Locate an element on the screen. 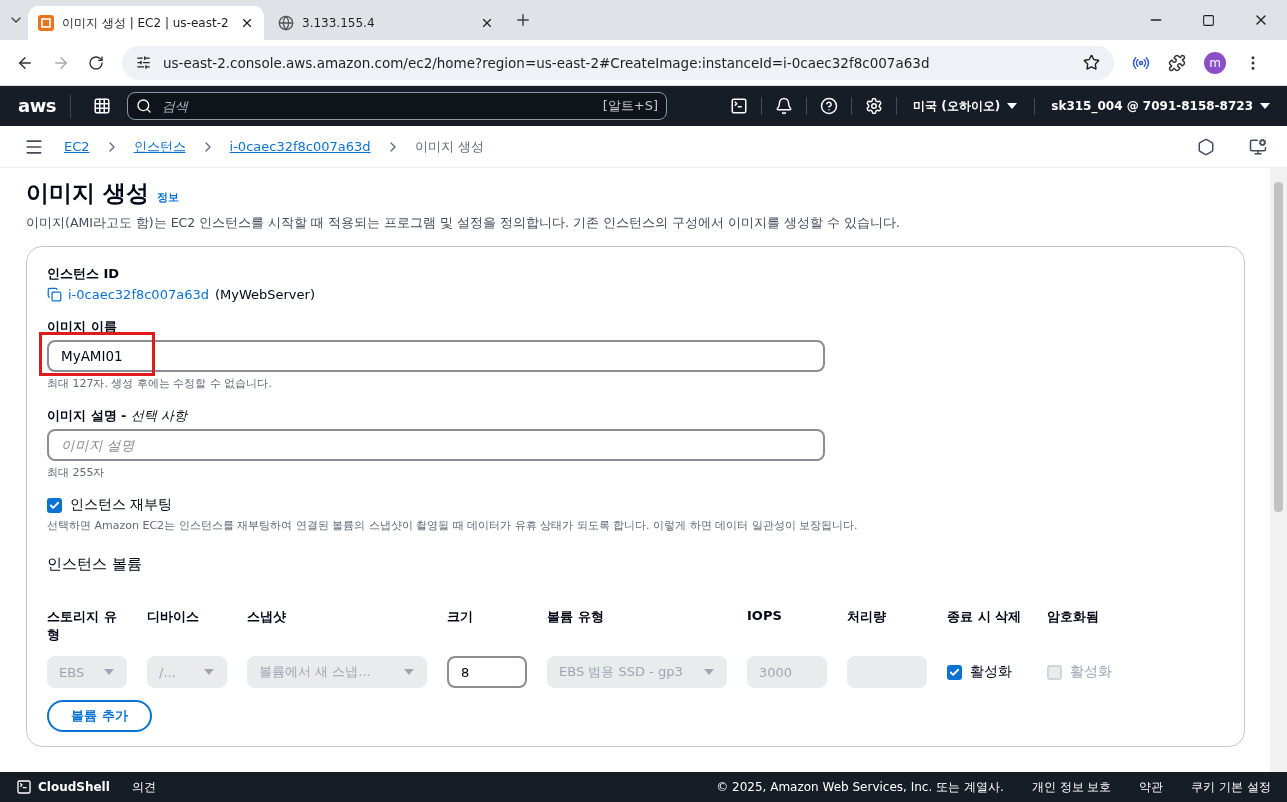 The image size is (1287, 802). checkbox-description: 선택하면 Amazon EC2는 인스턴스를 재부팅하여 연결된 볼륨의 스냅샷이 촬영될 때 데이터가 유휴 상태가 되도록 합니다. 이렇게 하면 데이터 일관성이 보장됩니다. is located at coordinates (453, 525).